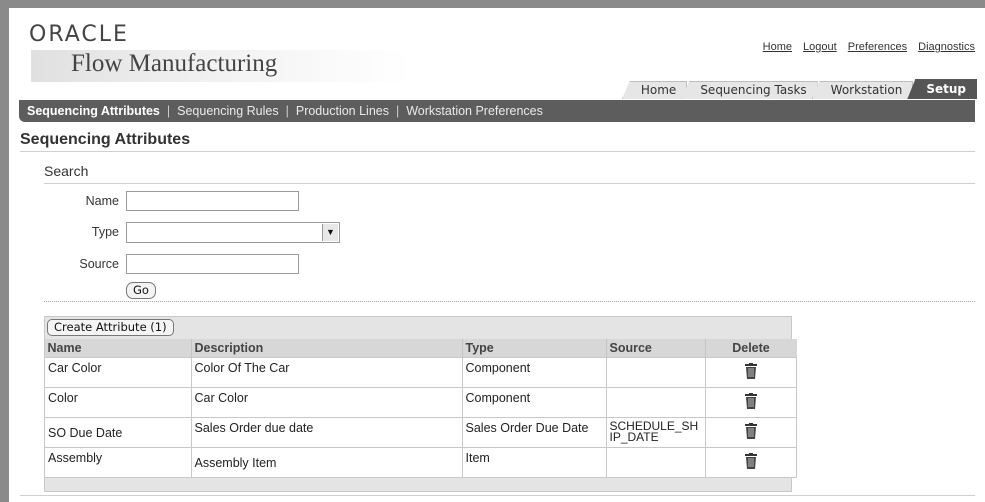  I want to click on title-divider, so click(497, 151).